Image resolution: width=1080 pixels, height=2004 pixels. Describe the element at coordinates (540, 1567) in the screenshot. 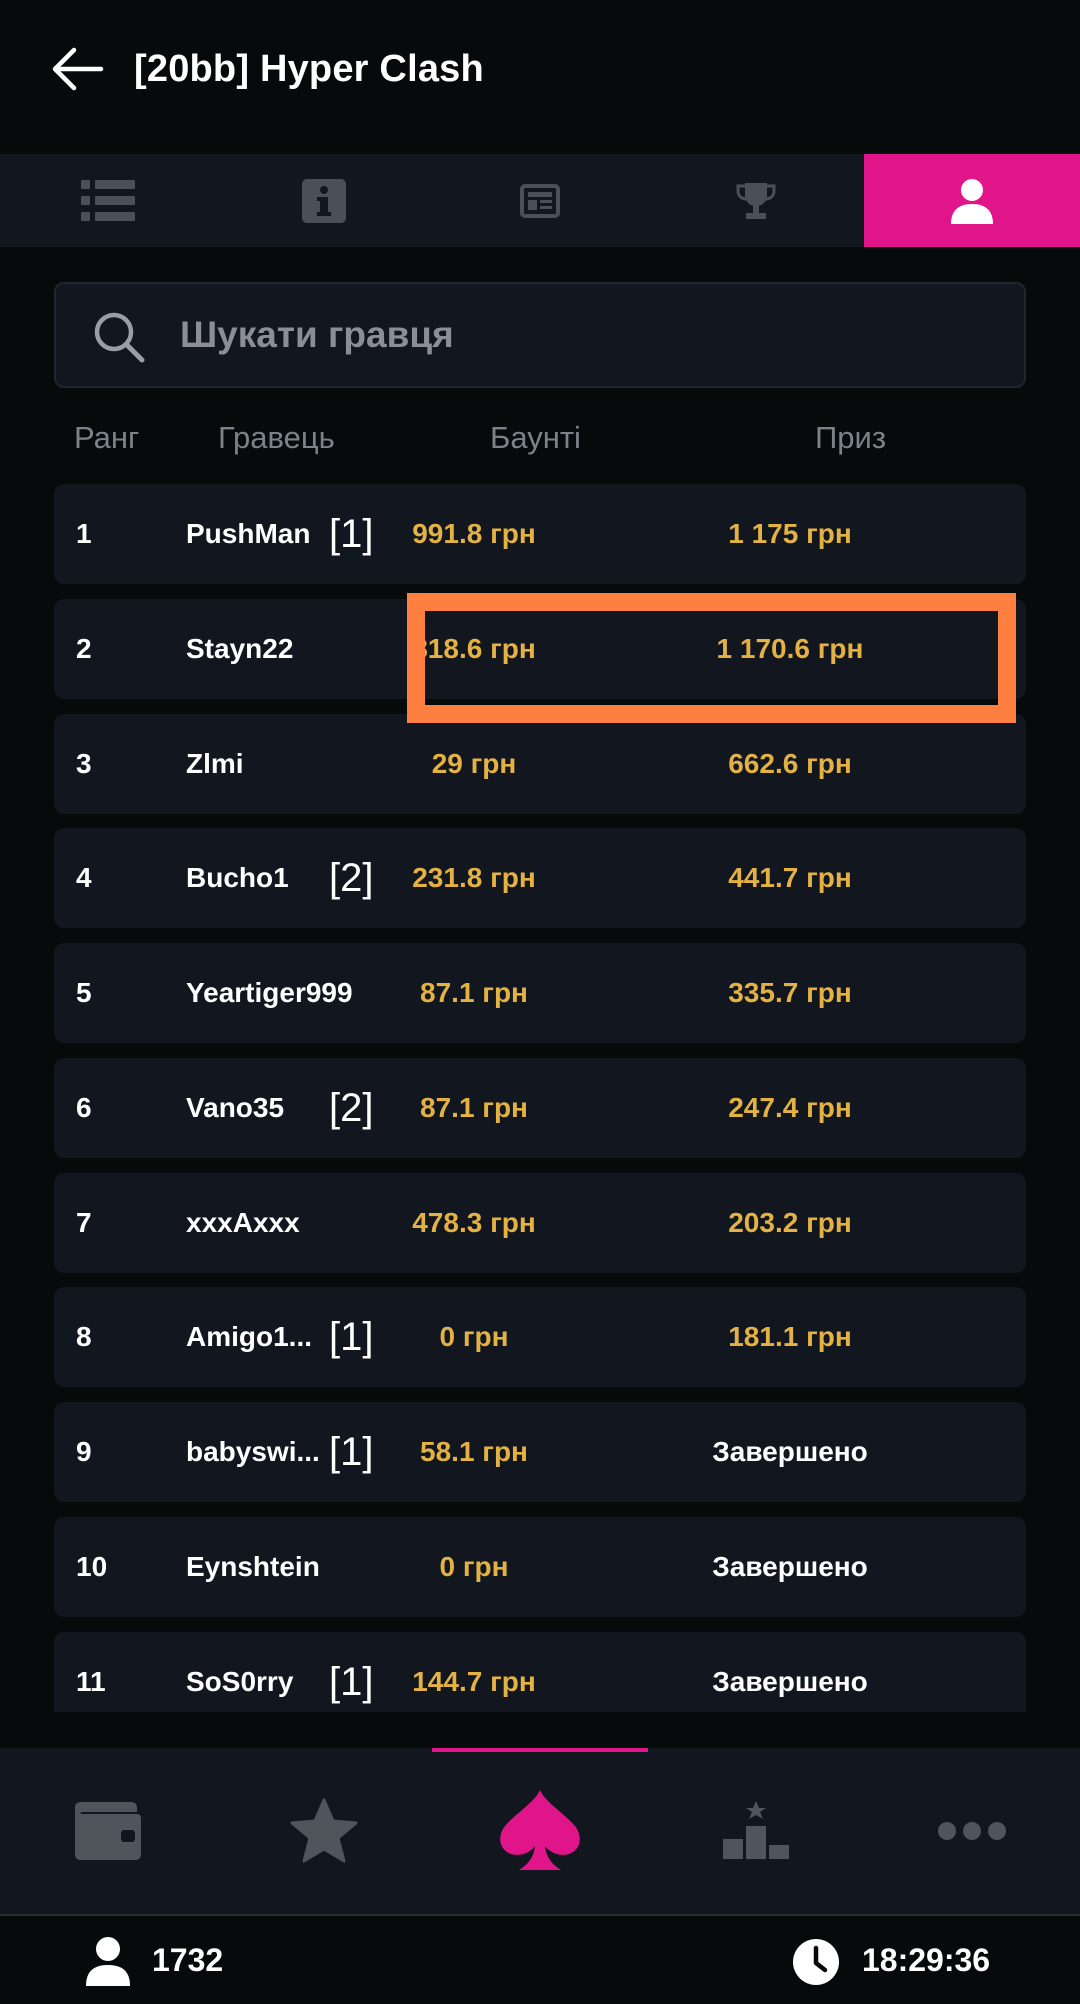

I see `table-row: 10 Eynshtein 0 грн Завершено` at that location.